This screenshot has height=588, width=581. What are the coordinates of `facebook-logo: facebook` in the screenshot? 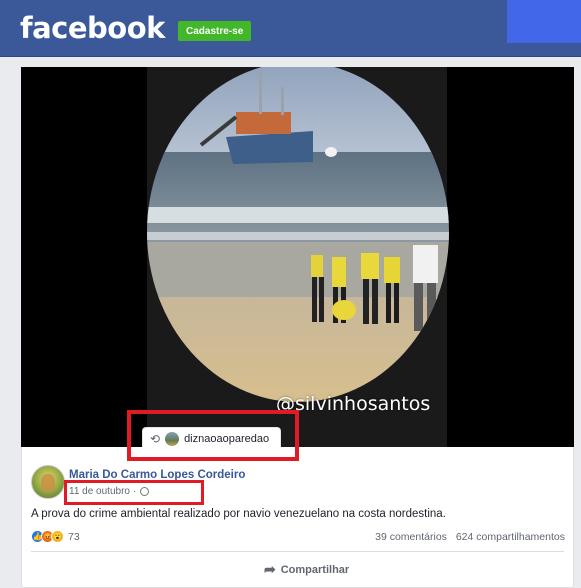 It's located at (92, 28).